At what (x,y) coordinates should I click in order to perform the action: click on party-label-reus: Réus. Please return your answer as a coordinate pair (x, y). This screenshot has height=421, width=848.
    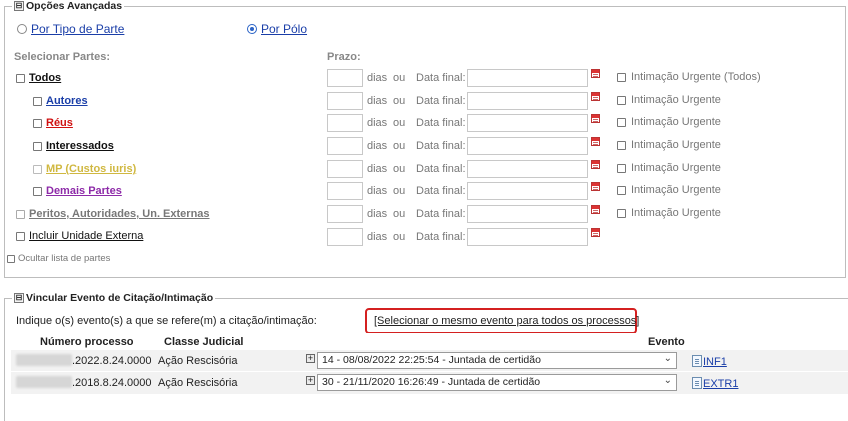
    Looking at the image, I should click on (59, 123).